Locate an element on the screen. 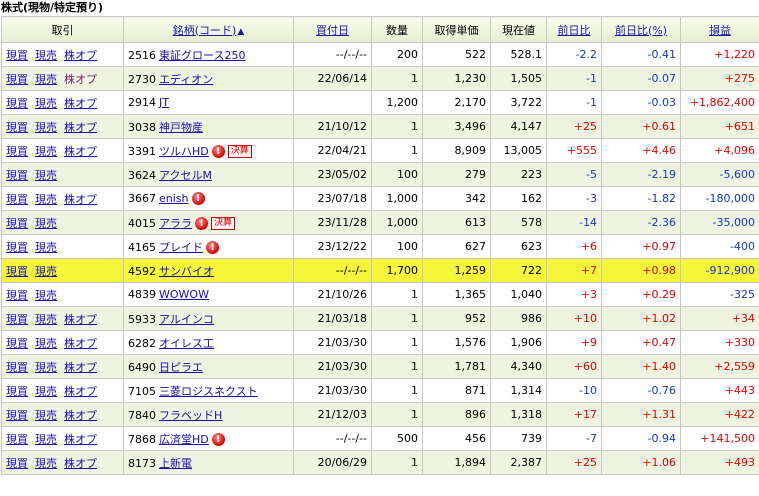  acquisition-price: 522 is located at coordinates (456, 54).